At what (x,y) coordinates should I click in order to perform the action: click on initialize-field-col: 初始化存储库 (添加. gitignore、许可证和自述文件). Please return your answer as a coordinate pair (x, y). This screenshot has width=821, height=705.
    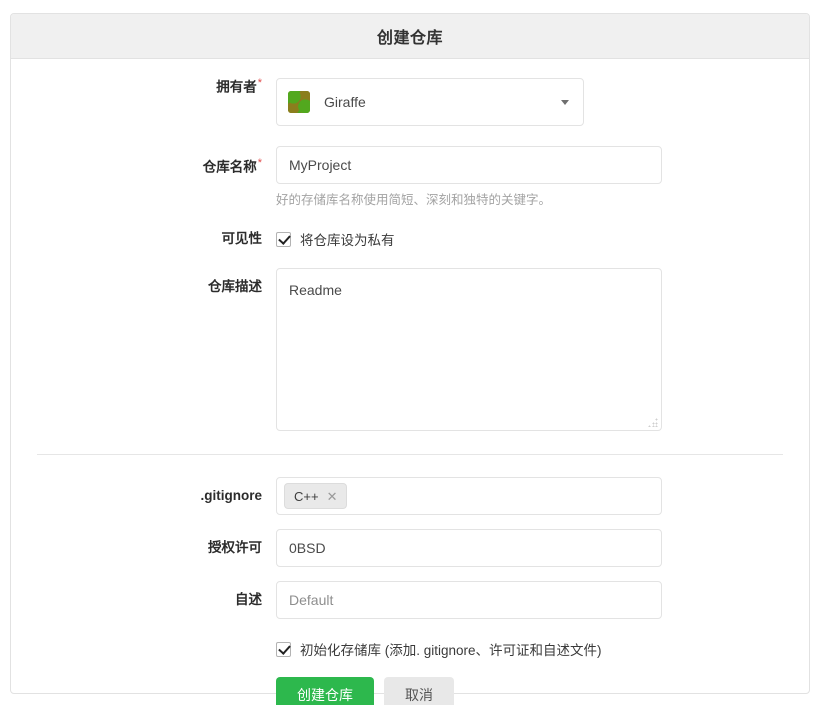
    Looking at the image, I should click on (542, 649).